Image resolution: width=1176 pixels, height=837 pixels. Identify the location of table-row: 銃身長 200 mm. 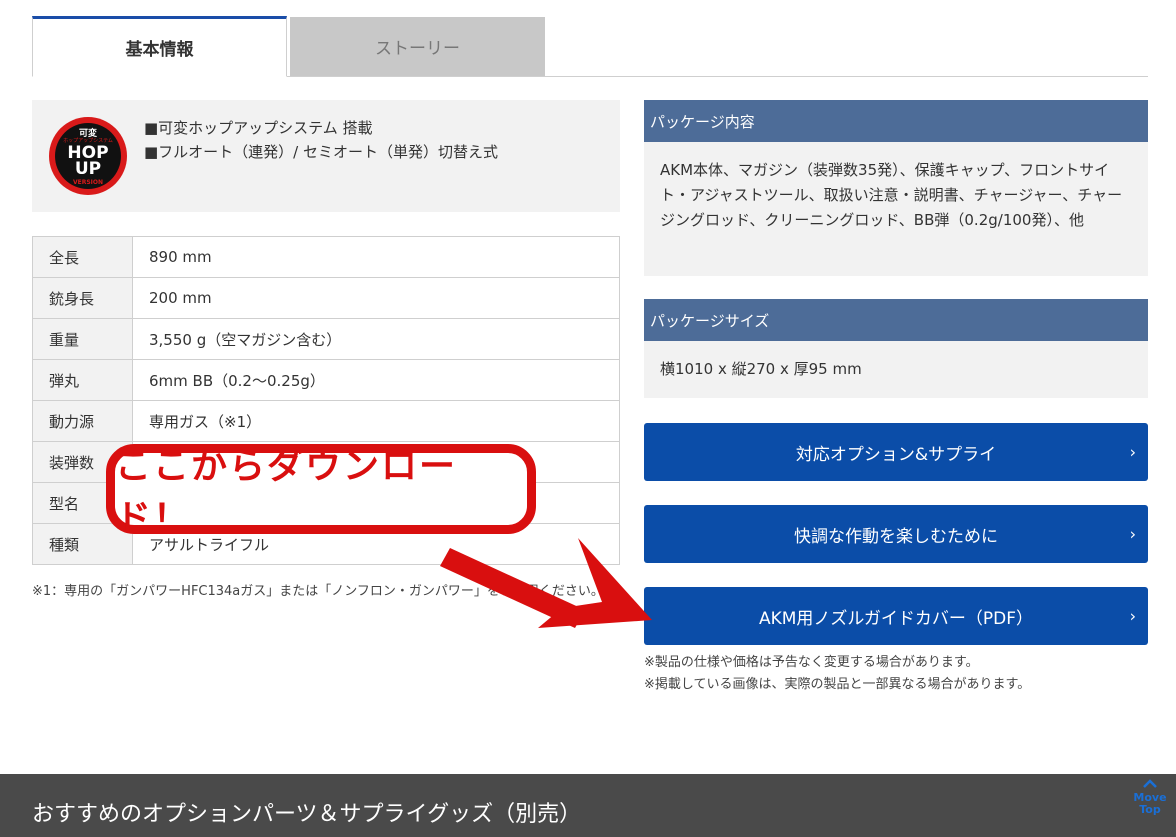
(326, 298).